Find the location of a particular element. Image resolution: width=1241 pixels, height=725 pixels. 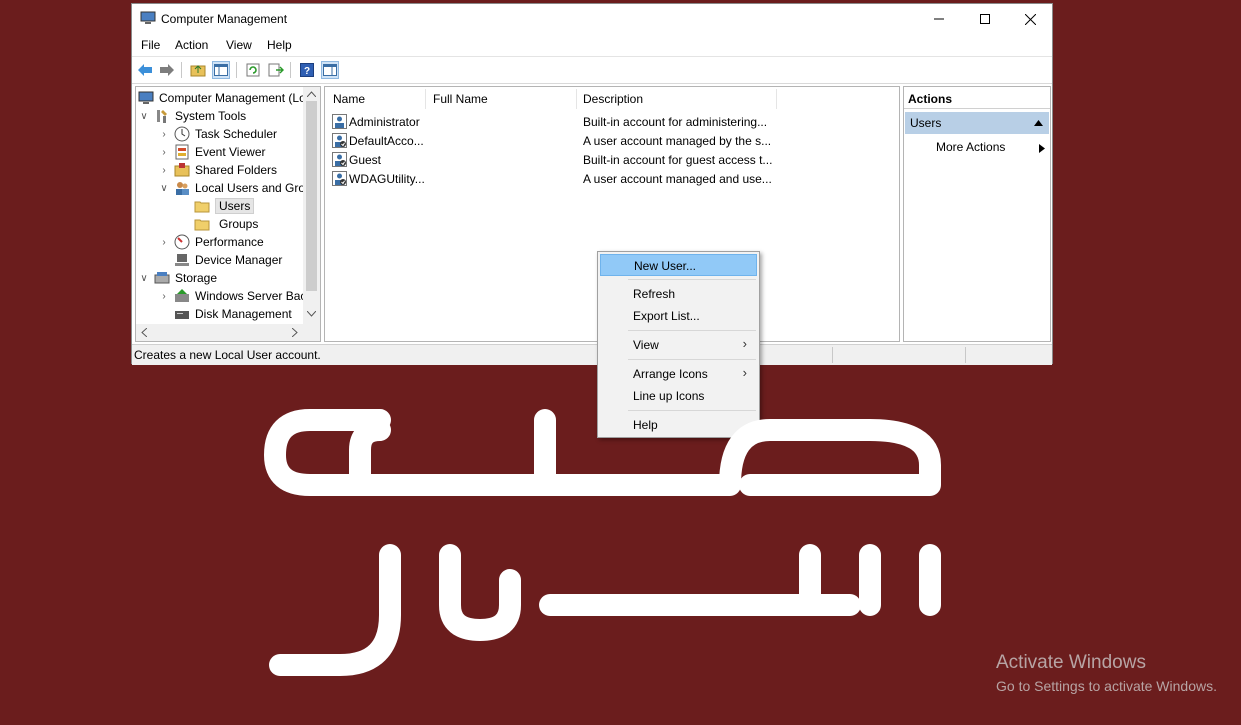

export-list-button is located at coordinates (276, 70).